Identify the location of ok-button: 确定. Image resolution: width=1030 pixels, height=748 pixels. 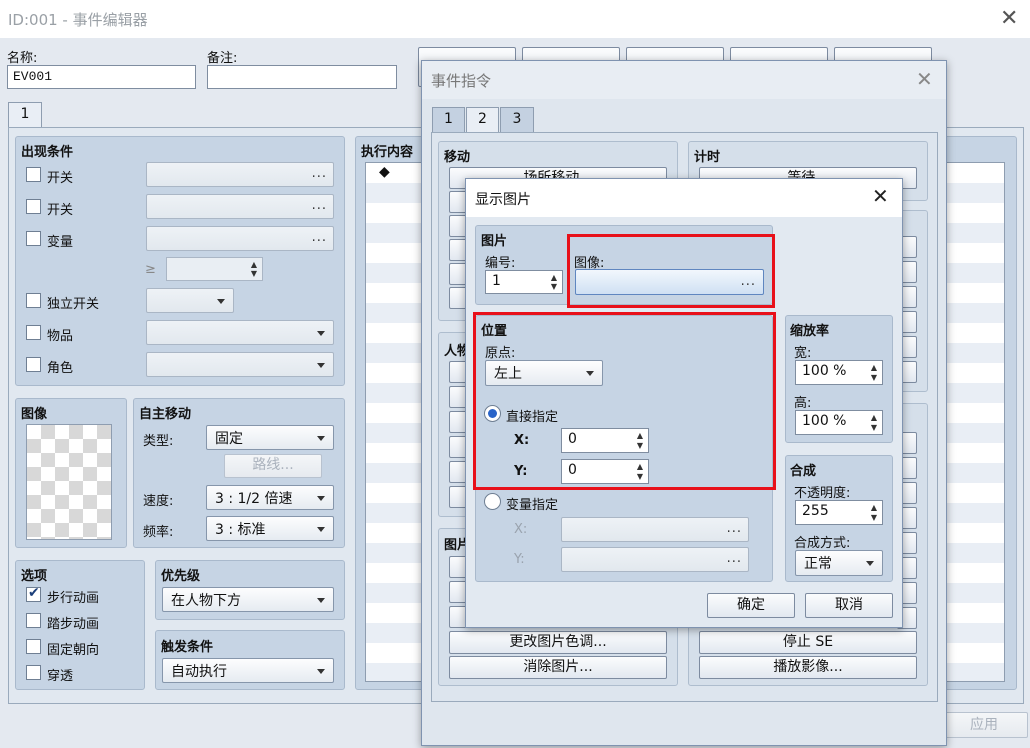
(751, 605).